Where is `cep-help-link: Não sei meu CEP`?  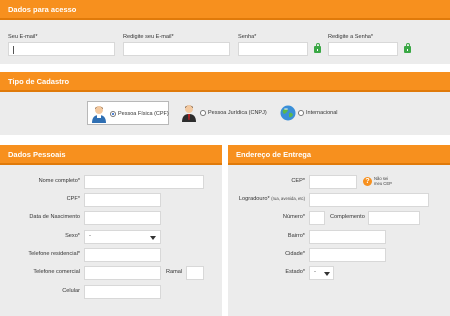
cep-help-link: Não sei meu CEP is located at coordinates (383, 181).